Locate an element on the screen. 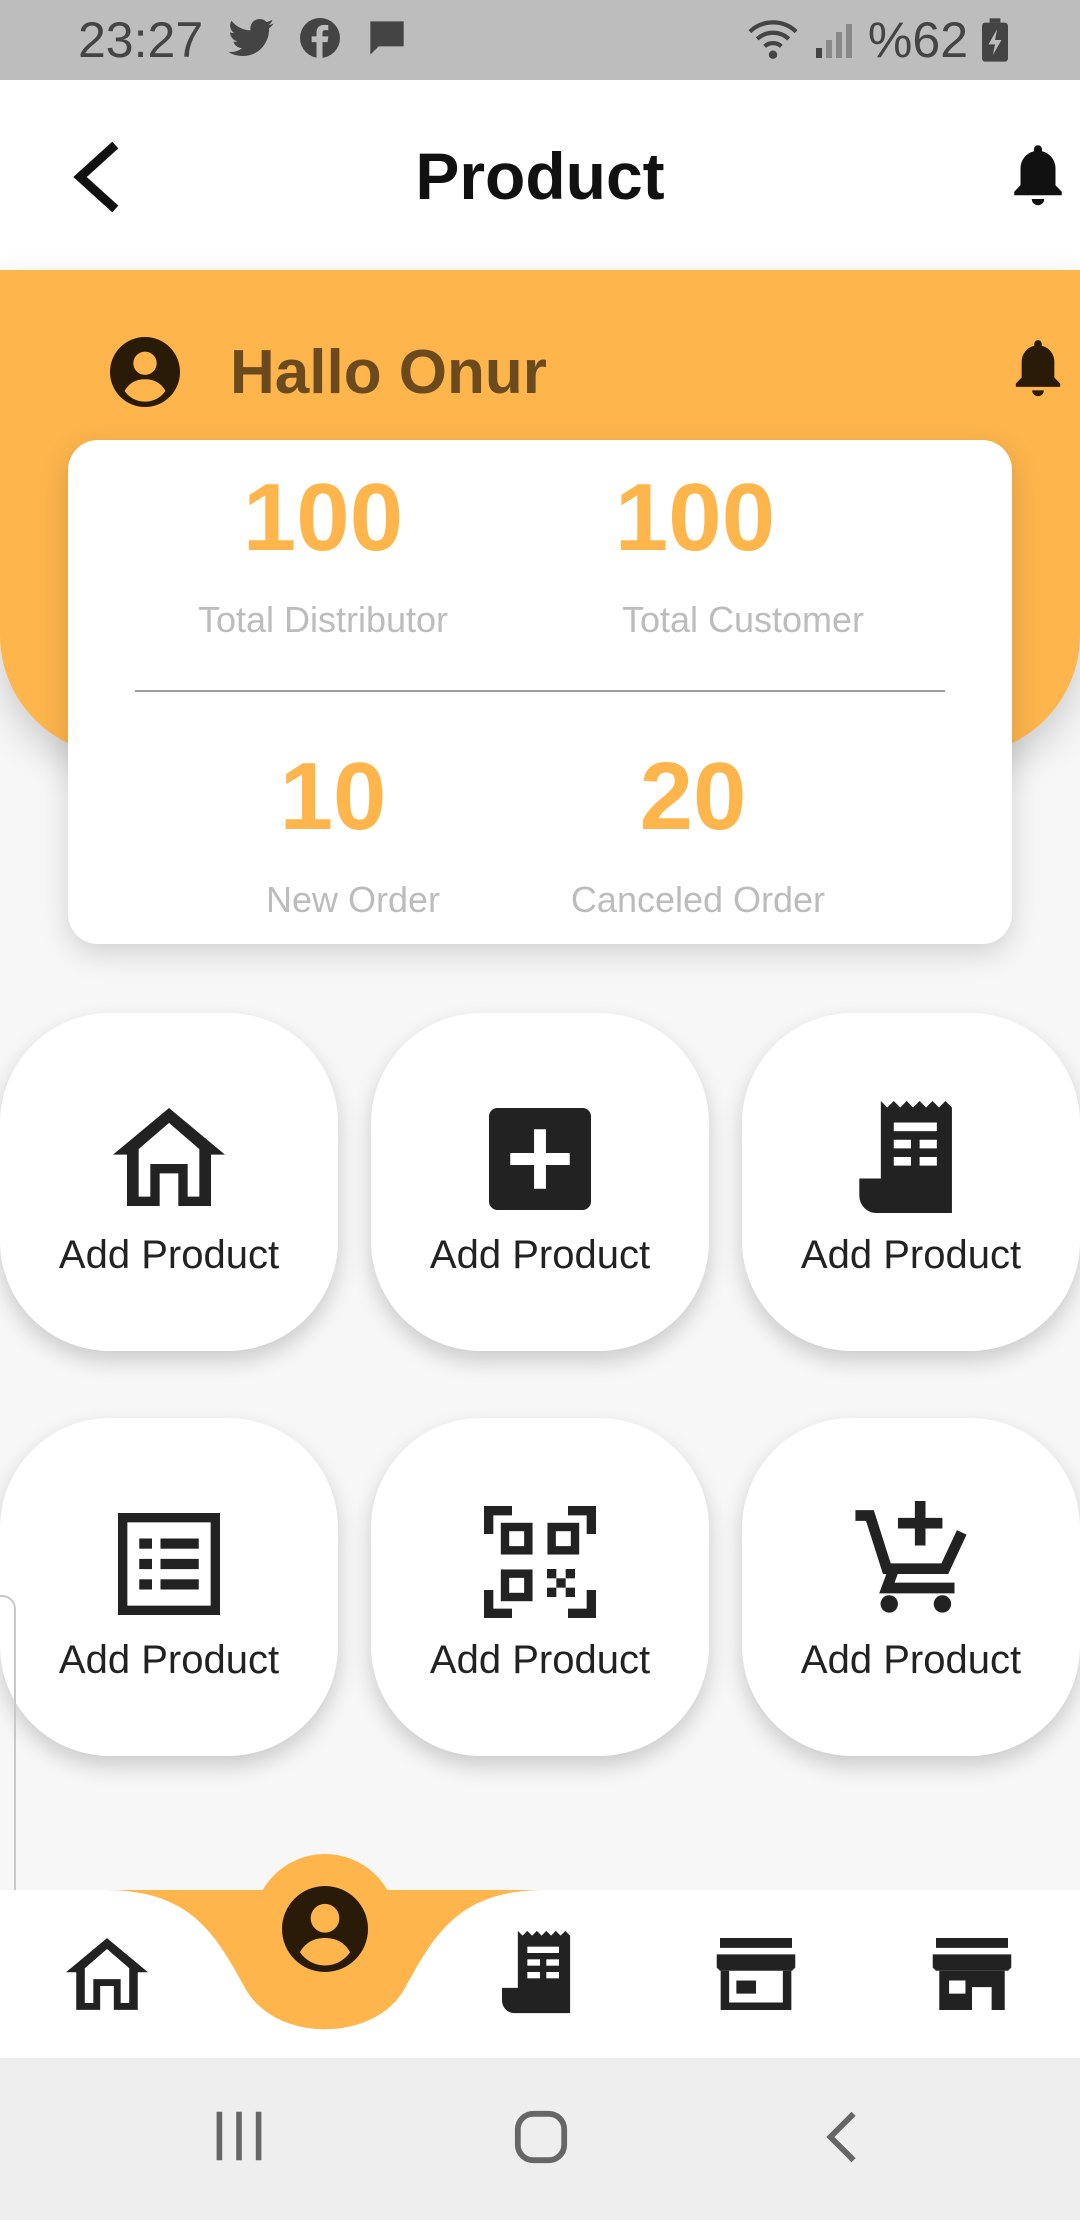 The width and height of the screenshot is (1080, 2220). add-product-tile-home: Add Product is located at coordinates (169, 1182).